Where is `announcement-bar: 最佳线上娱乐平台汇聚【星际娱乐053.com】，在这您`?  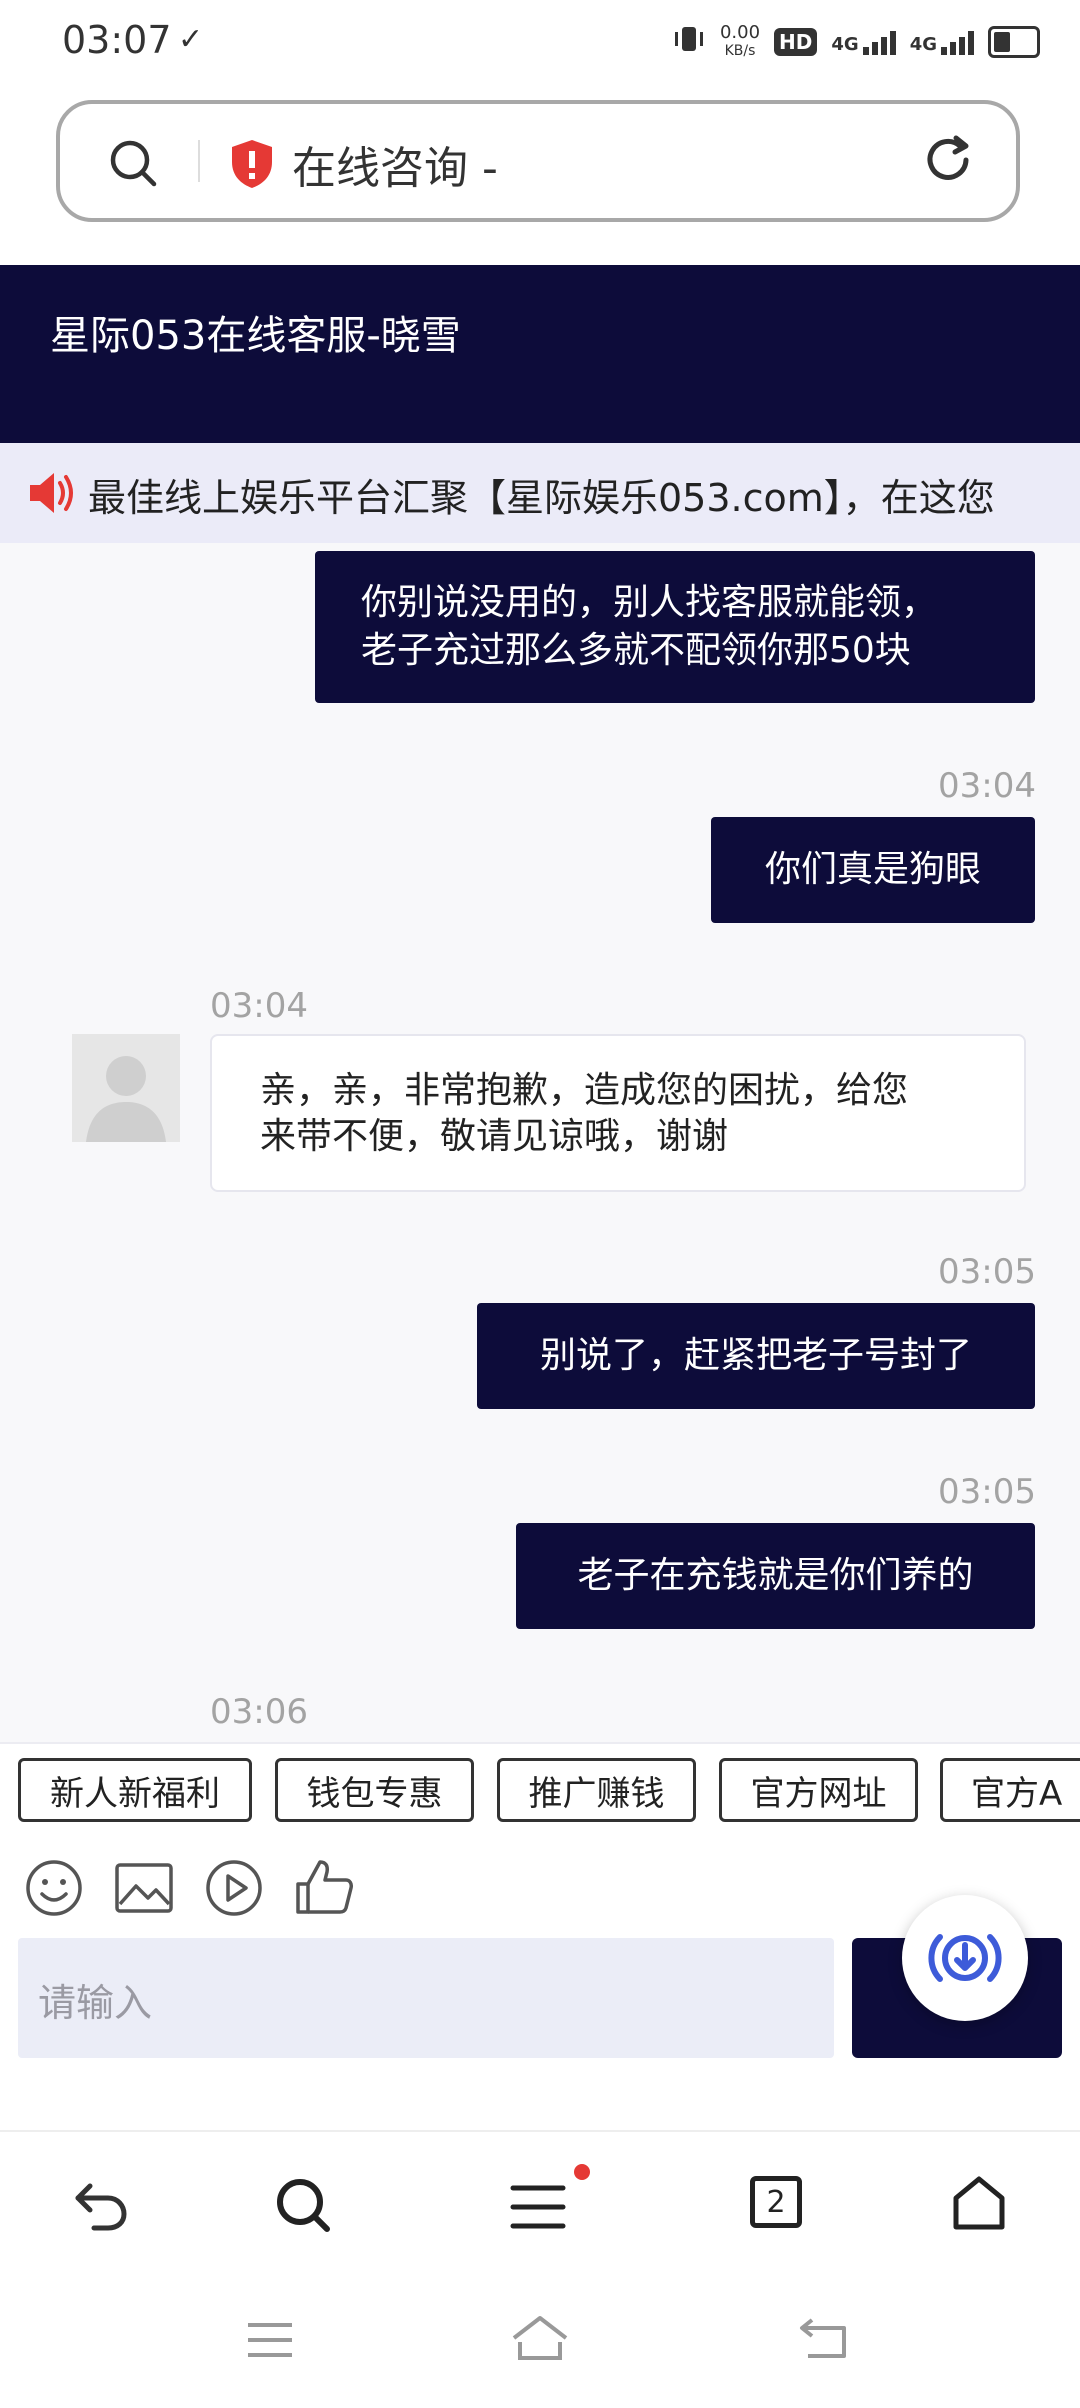
announcement-bar: 最佳线上娱乐平台汇聚【星际娱乐053.com】，在这您 is located at coordinates (540, 493).